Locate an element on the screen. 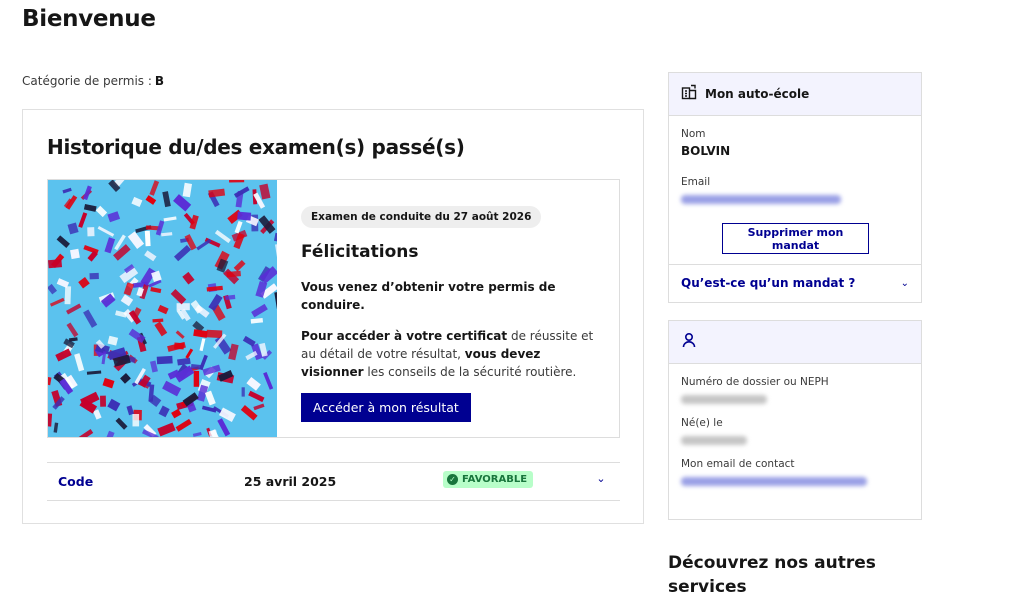 This screenshot has height=600, width=1024. birth-field: Né(e) le is located at coordinates (795, 433).